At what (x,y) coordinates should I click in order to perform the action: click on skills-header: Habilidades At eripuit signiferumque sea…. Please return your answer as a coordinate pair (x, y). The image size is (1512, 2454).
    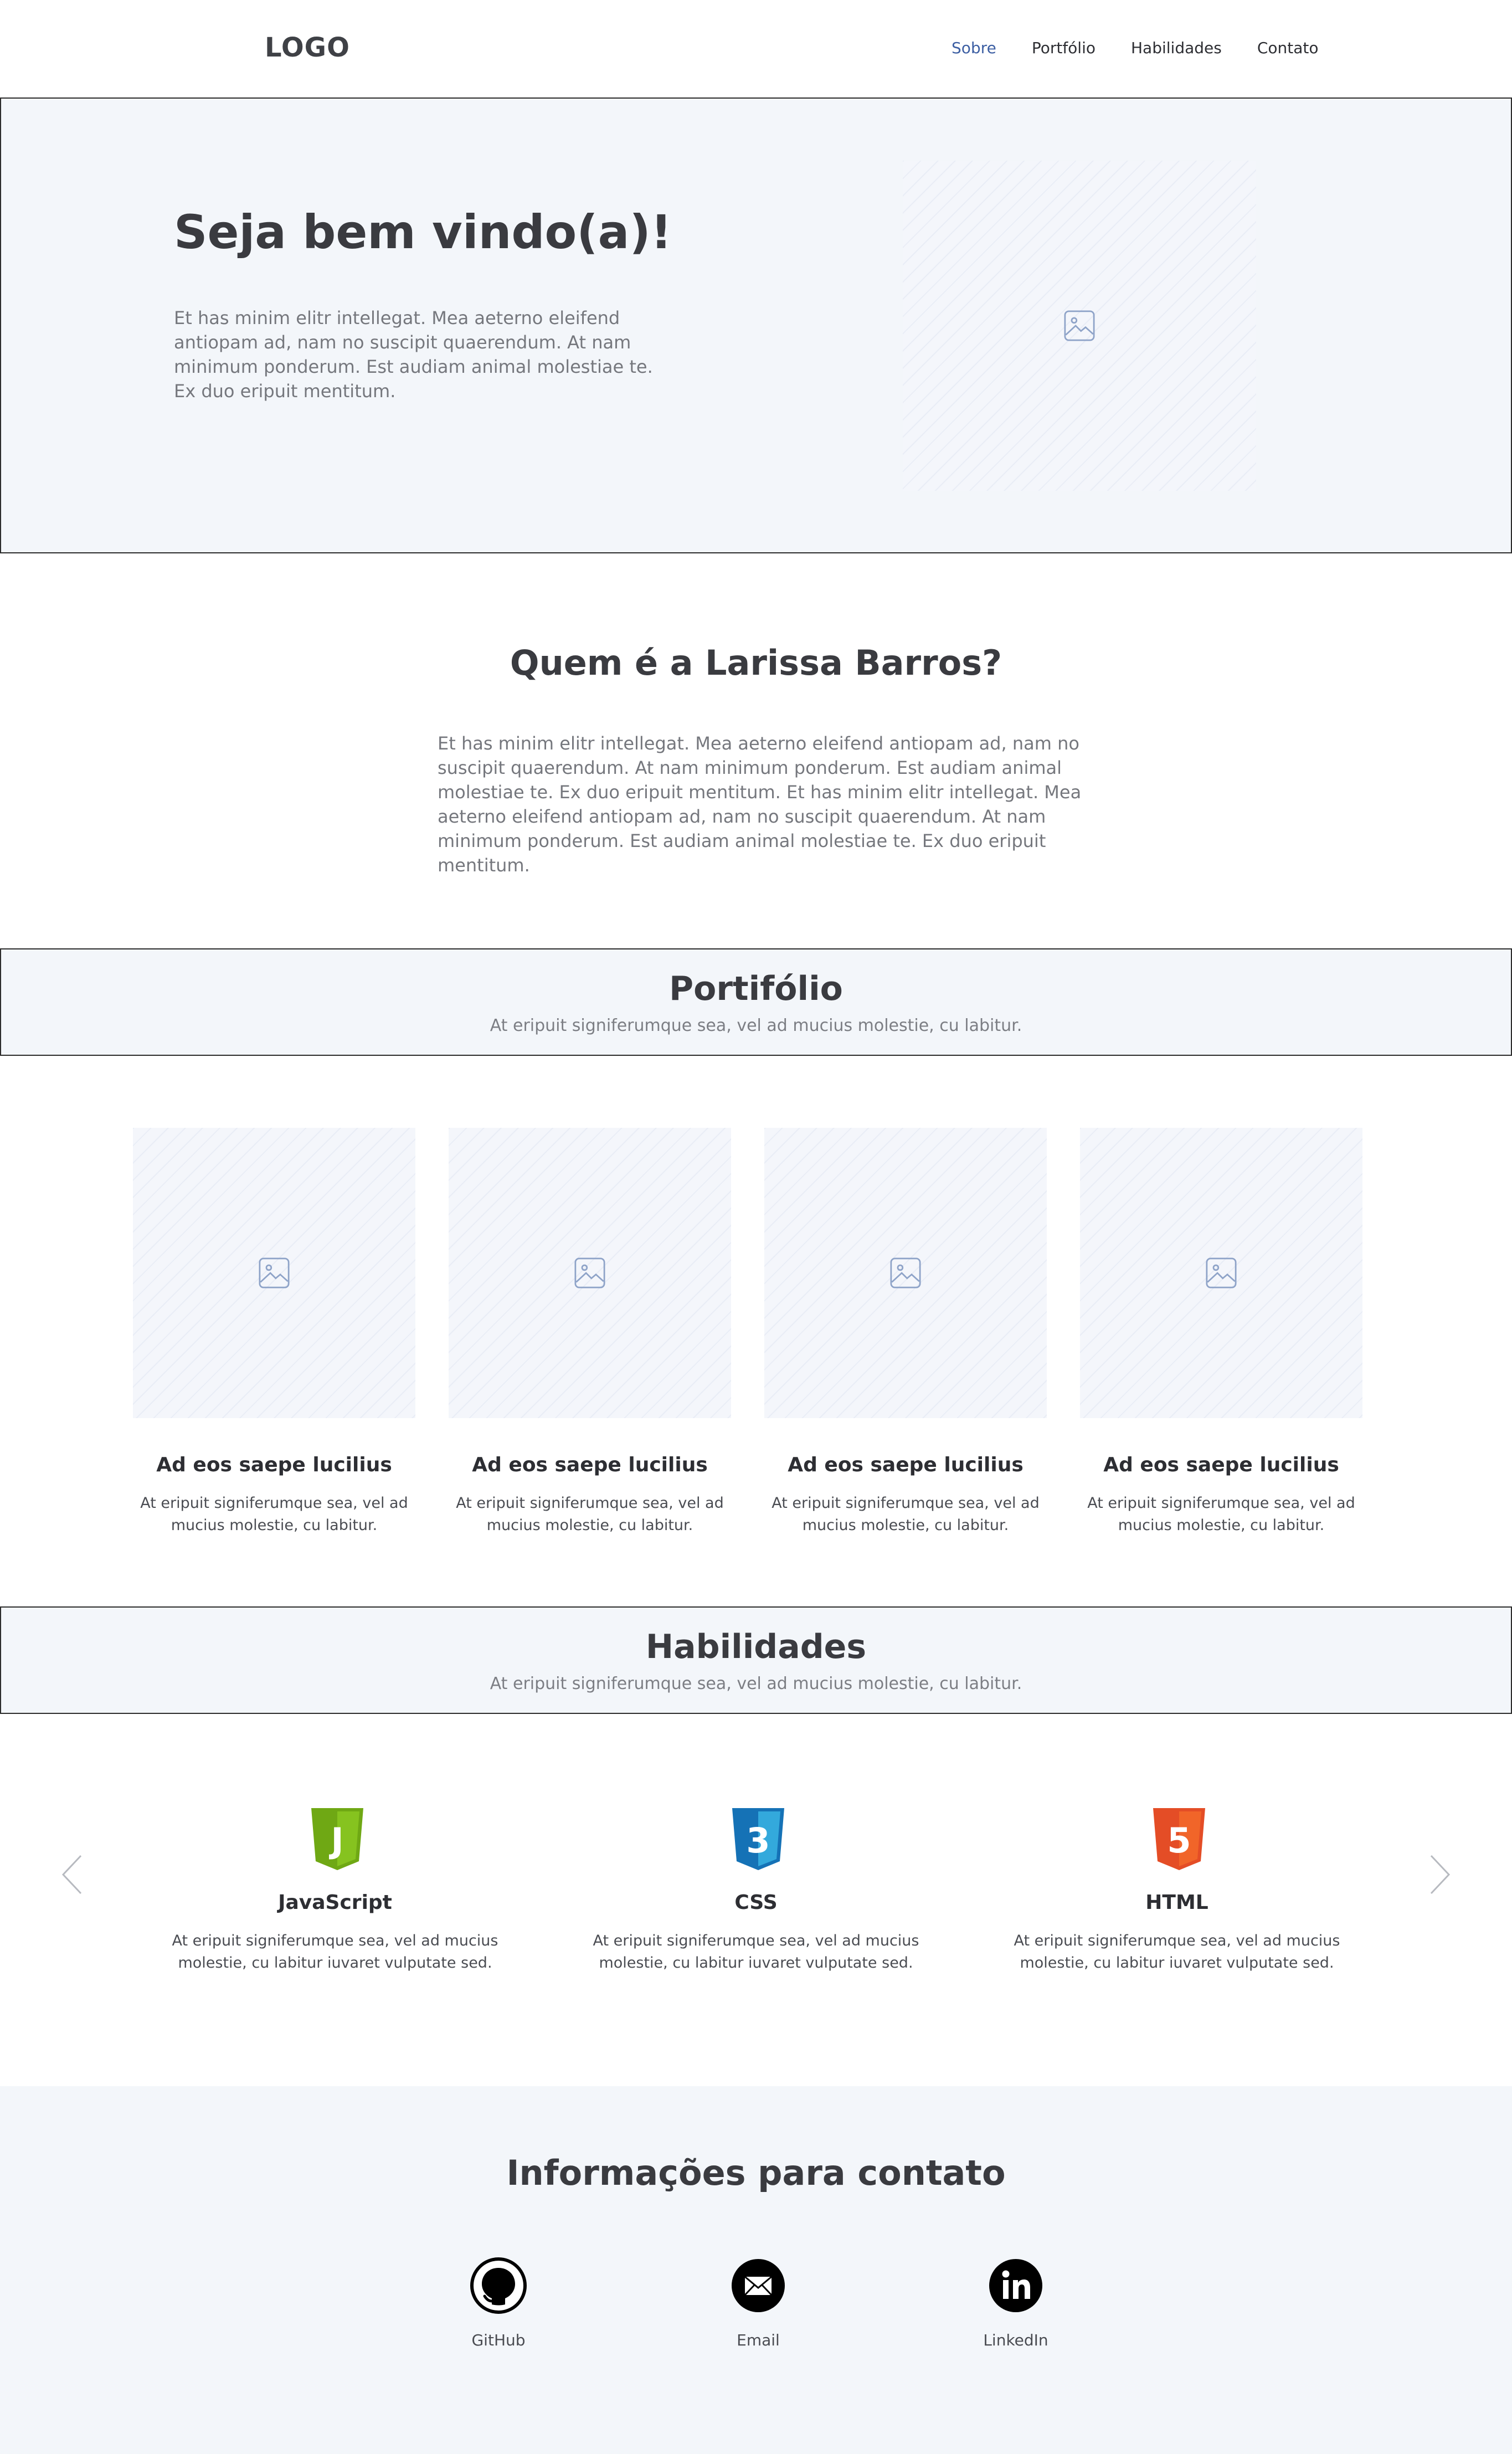
    Looking at the image, I should click on (756, 1660).